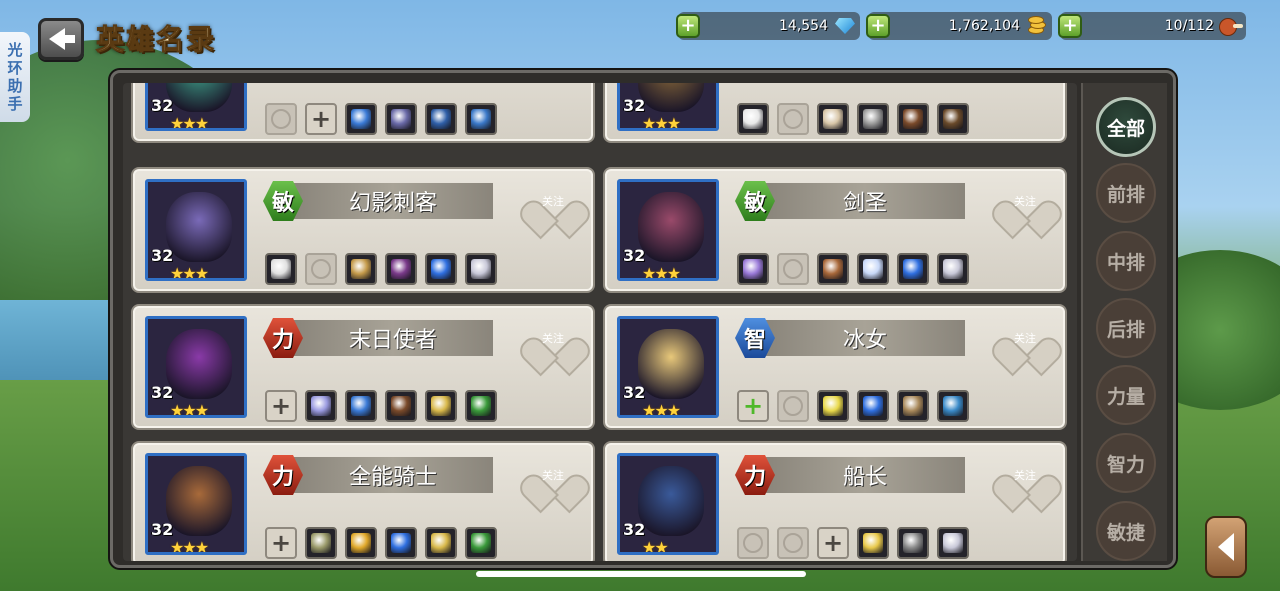  I want to click on hero-face-icon, so click(199, 364).